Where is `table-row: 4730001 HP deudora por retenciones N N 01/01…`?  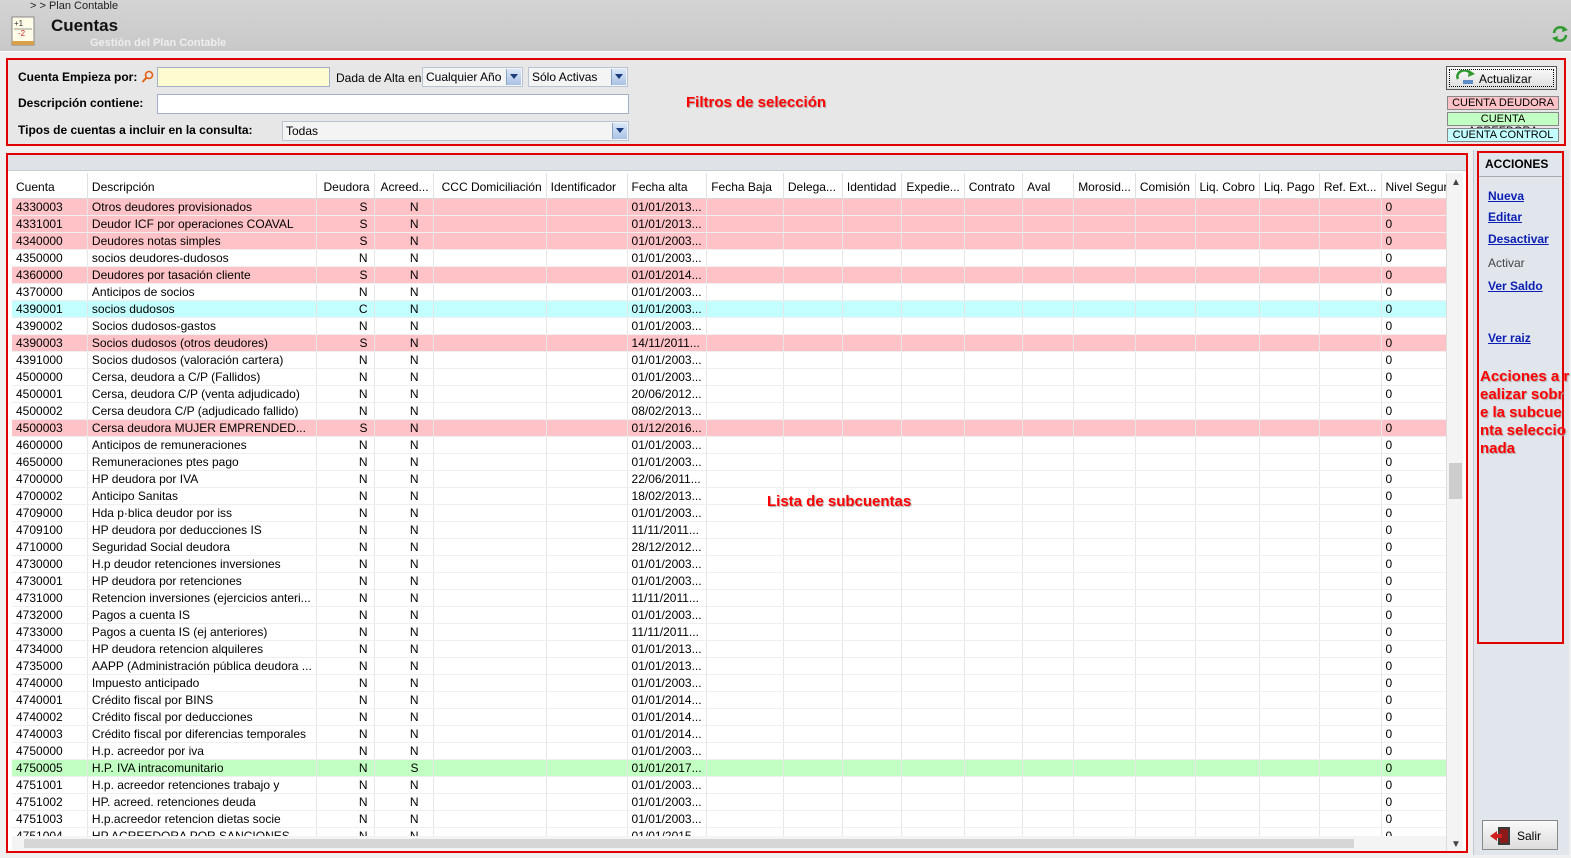 table-row: 4730001 HP deudora por retenciones N N 01/01… is located at coordinates (737, 581).